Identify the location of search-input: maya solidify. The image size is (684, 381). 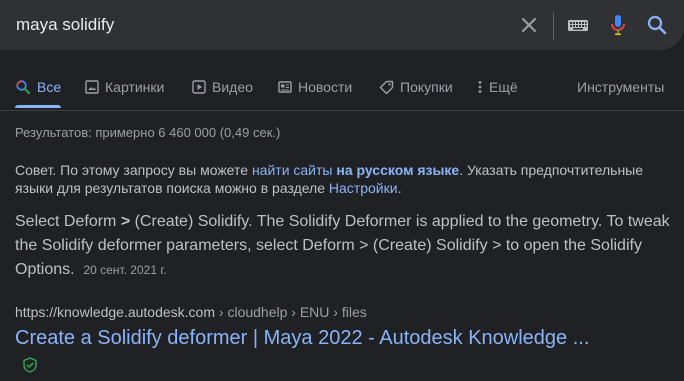
(65, 25).